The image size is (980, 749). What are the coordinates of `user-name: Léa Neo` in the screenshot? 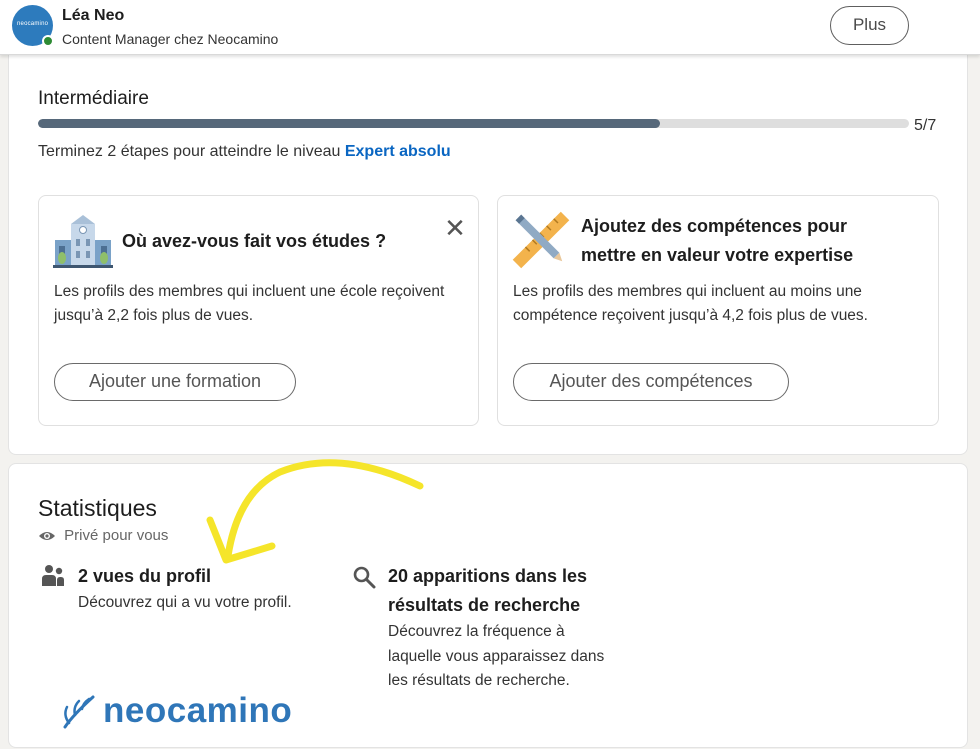 It's located at (93, 16).